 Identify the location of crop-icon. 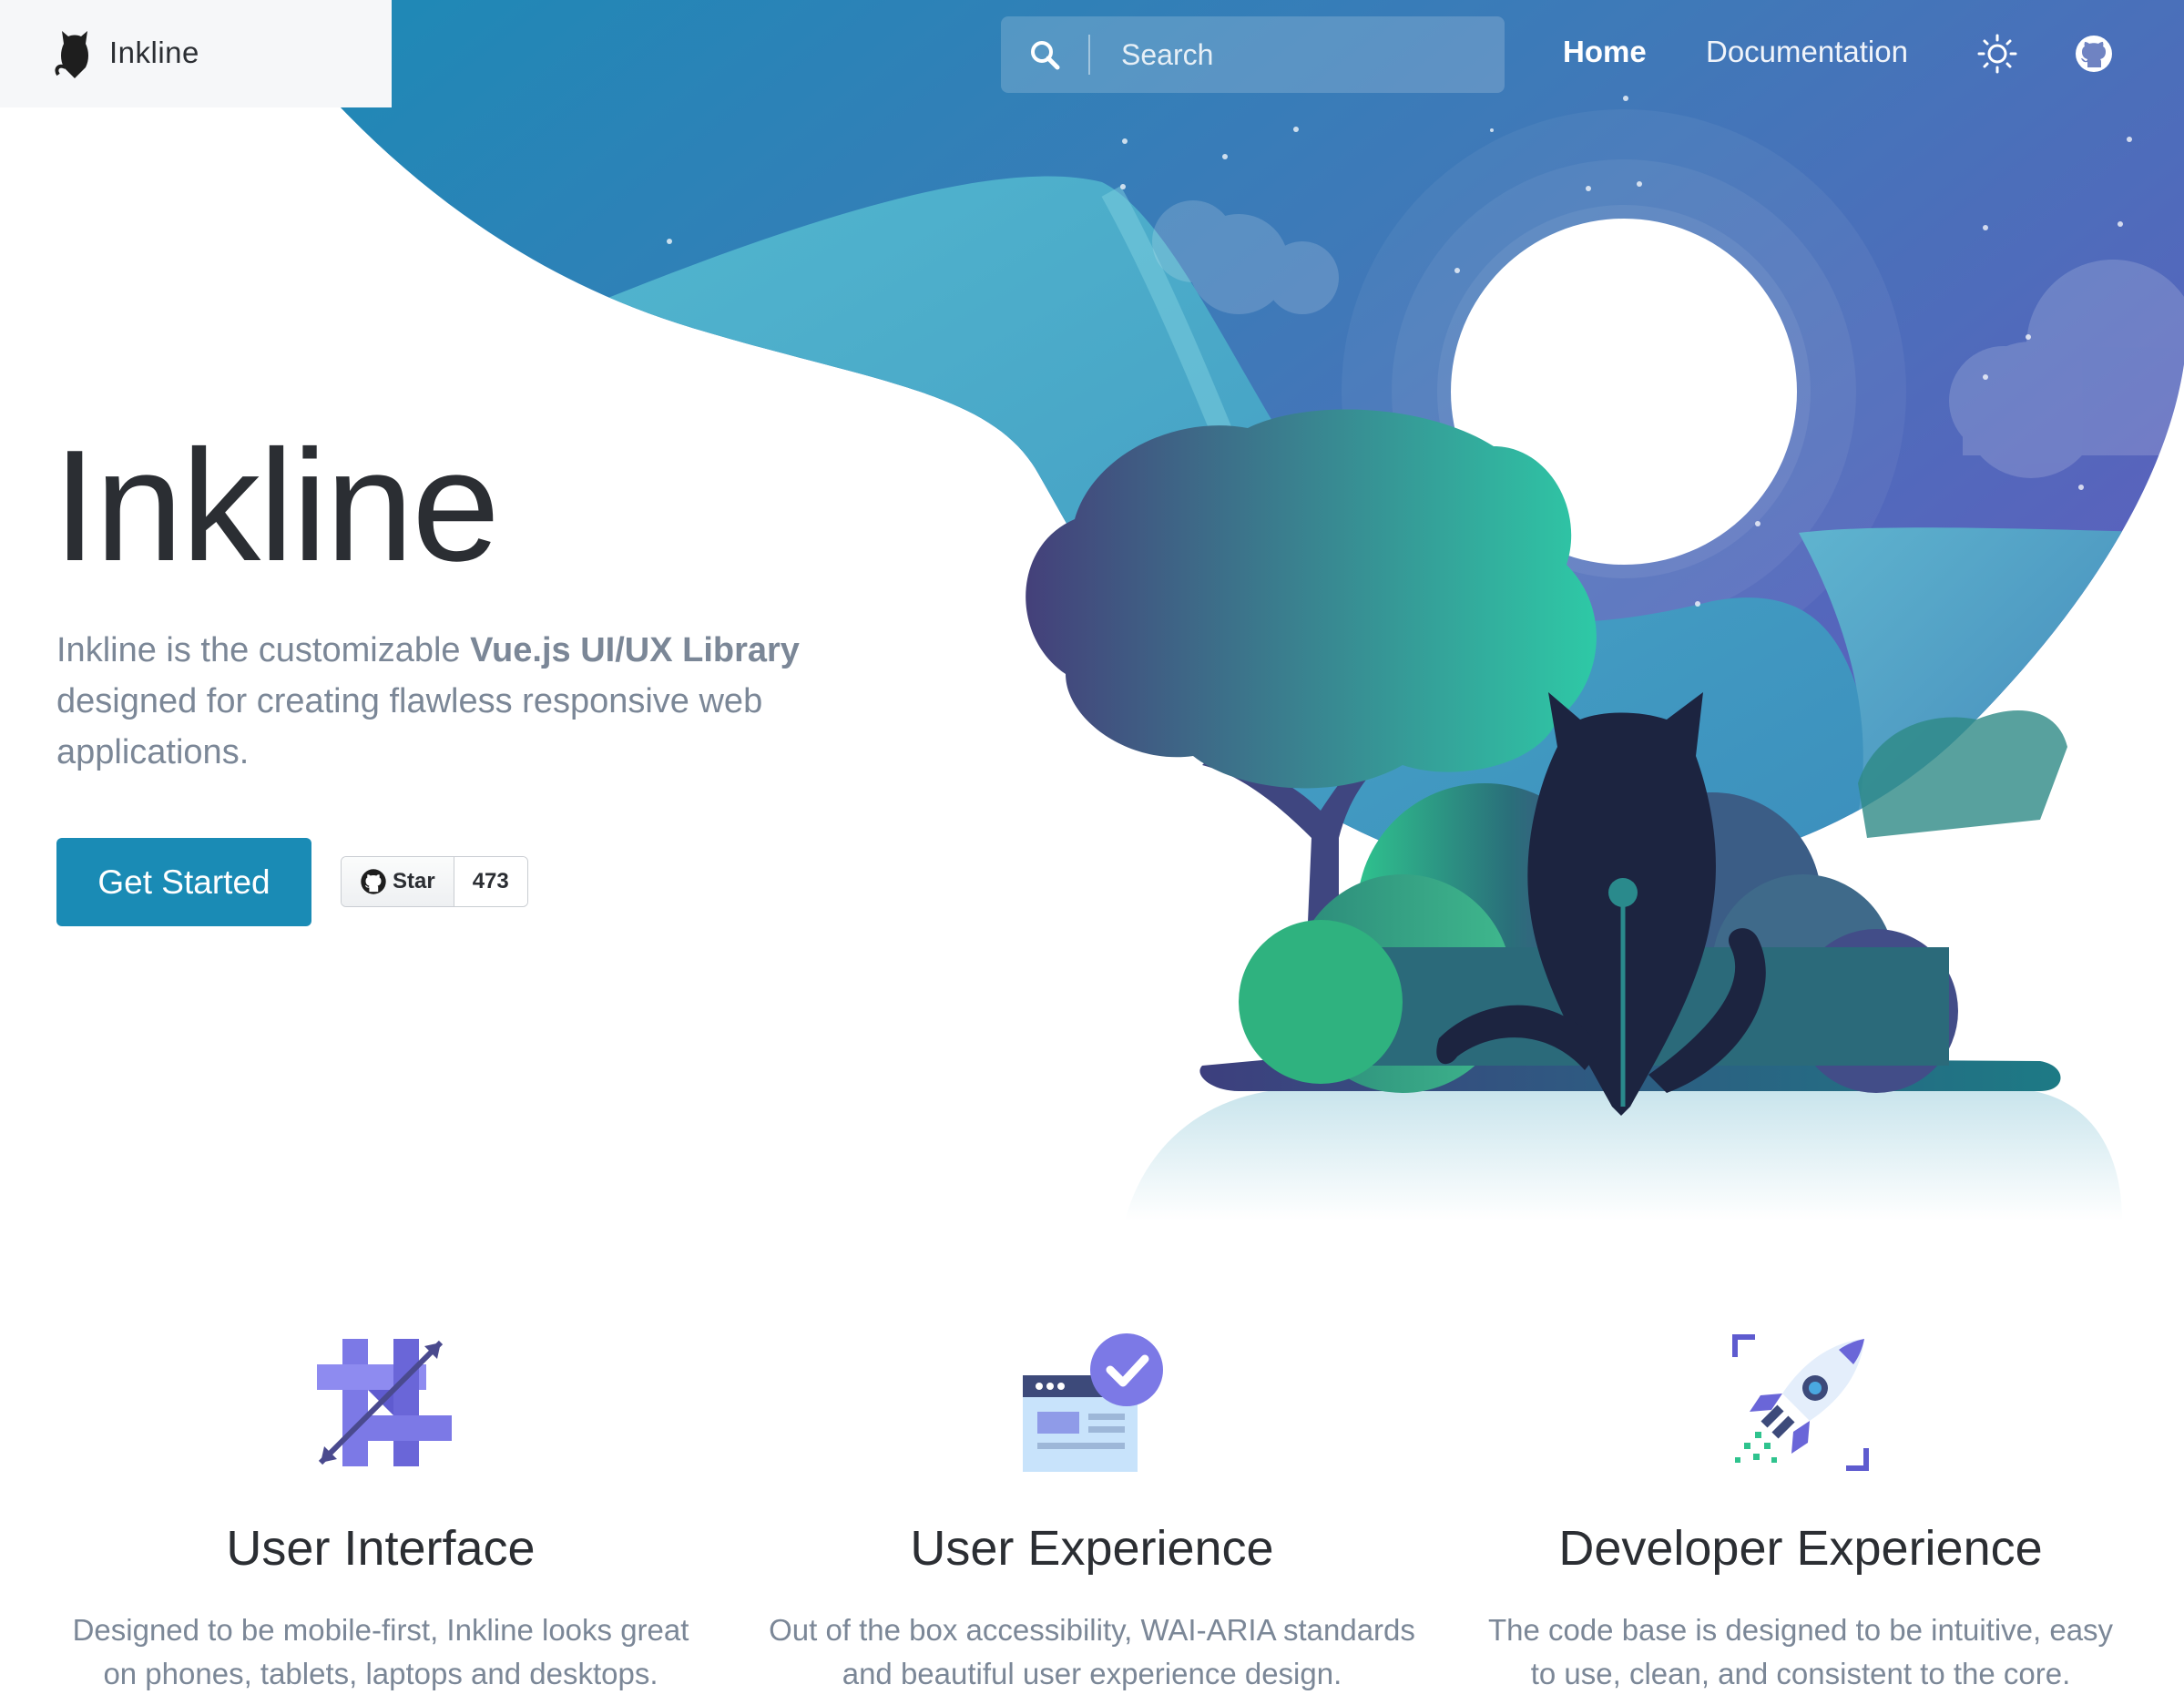
(385, 1402).